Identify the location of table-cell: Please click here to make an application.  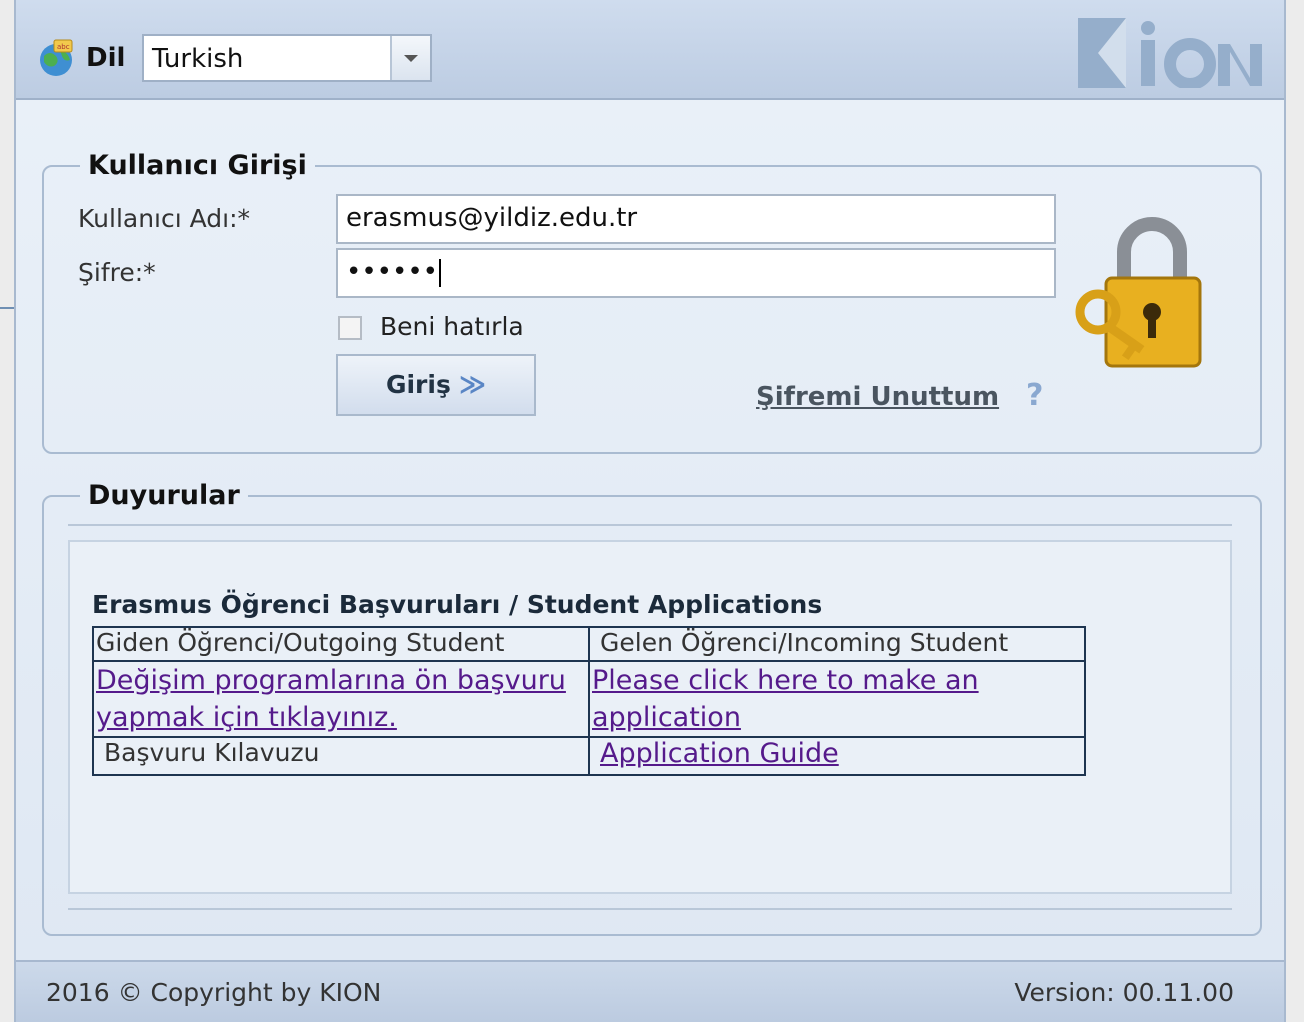
(837, 699).